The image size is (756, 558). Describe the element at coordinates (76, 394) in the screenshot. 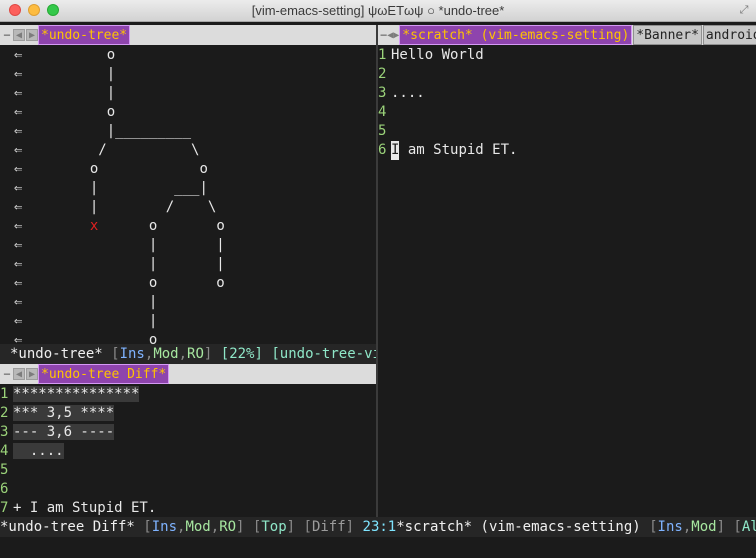

I see `line-text: ***************` at that location.